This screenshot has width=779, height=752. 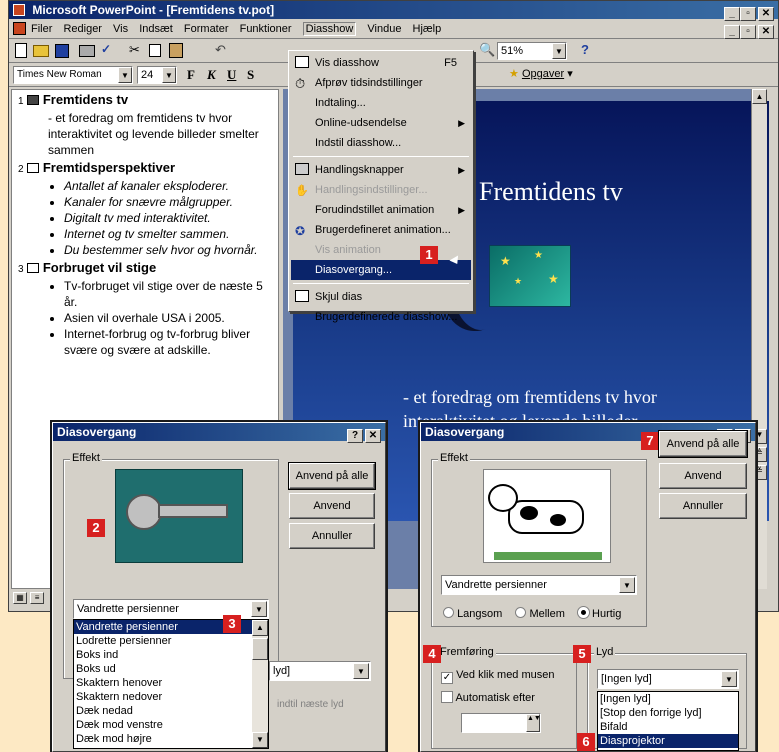 I want to click on cut-icon: ✂, so click(x=134, y=50).